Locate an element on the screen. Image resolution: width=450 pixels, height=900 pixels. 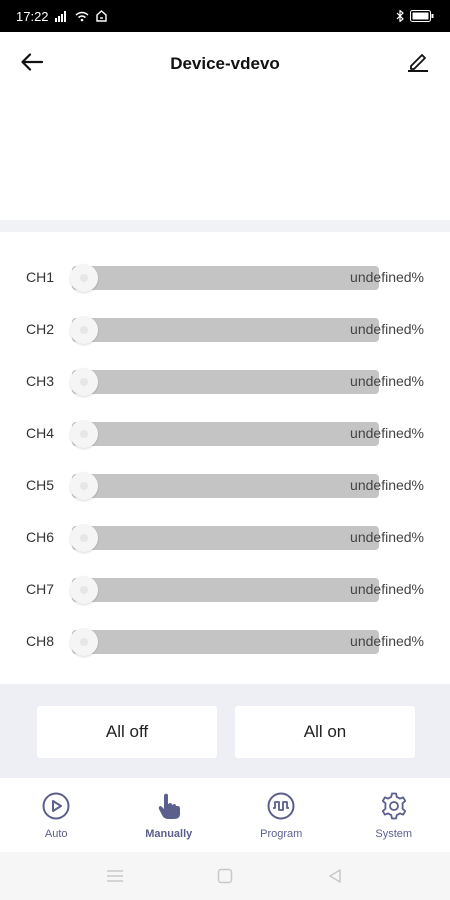
action-button-area: All off All on is located at coordinates (225, 731).